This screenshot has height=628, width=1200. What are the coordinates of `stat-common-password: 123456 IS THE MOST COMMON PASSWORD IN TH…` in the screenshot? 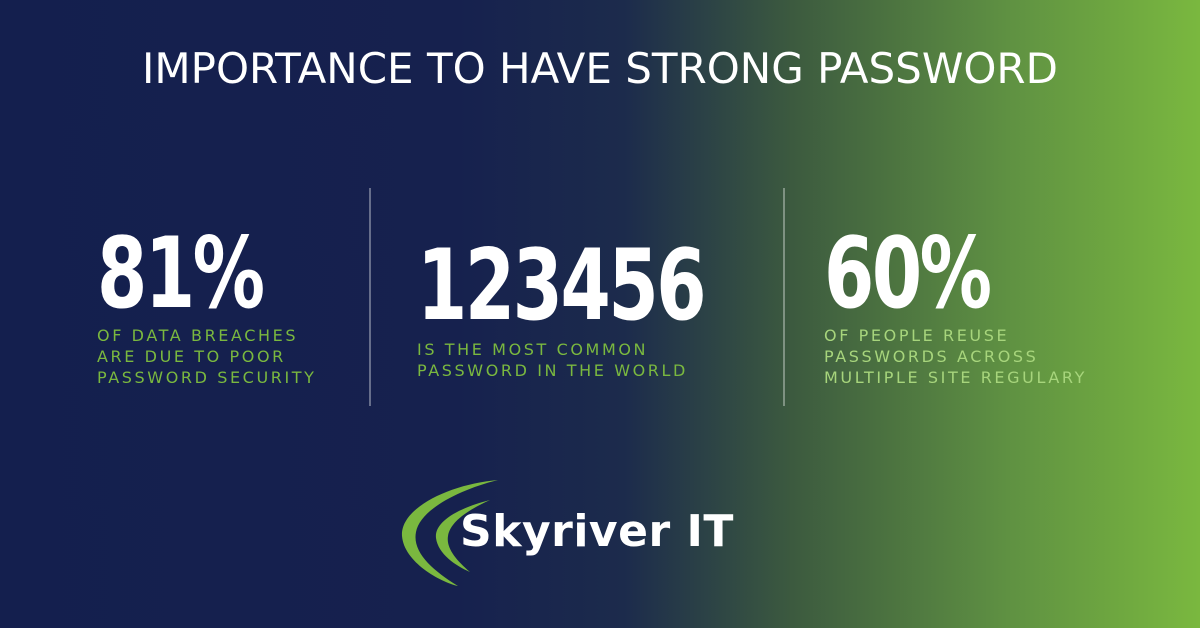 It's located at (592, 309).